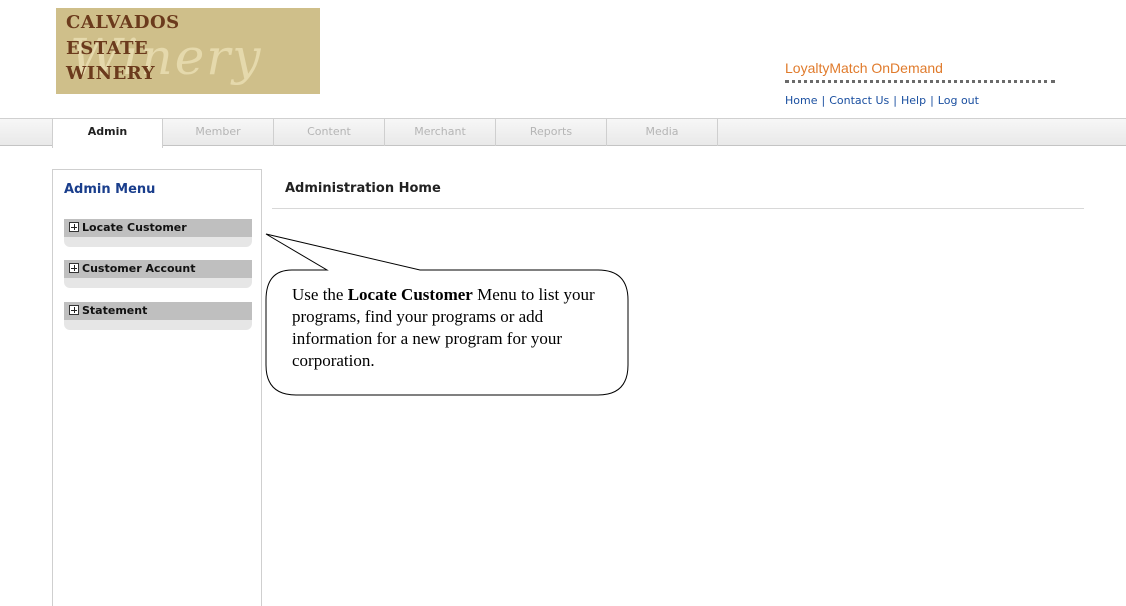  I want to click on help-link: Help, so click(913, 100).